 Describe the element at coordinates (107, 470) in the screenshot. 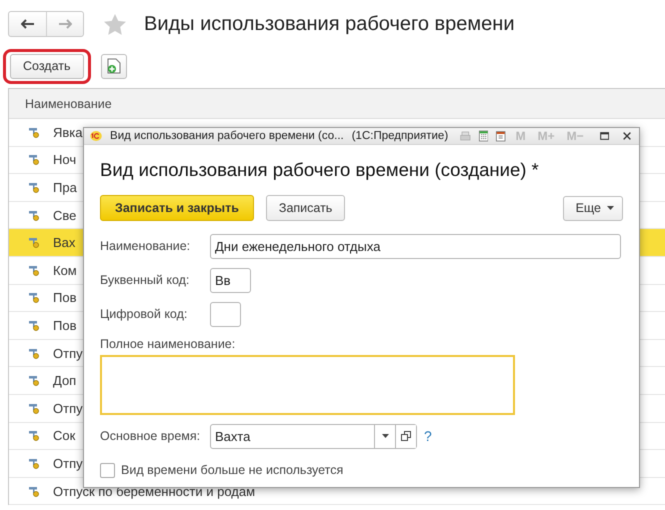

I see `unused-checkbox` at that location.